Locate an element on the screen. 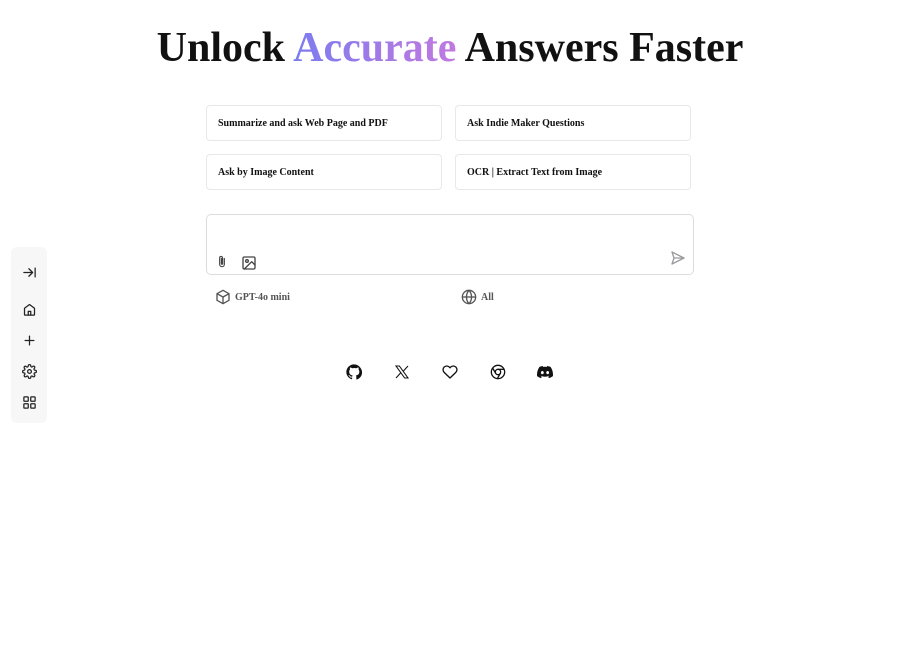  send-icon is located at coordinates (678, 258).